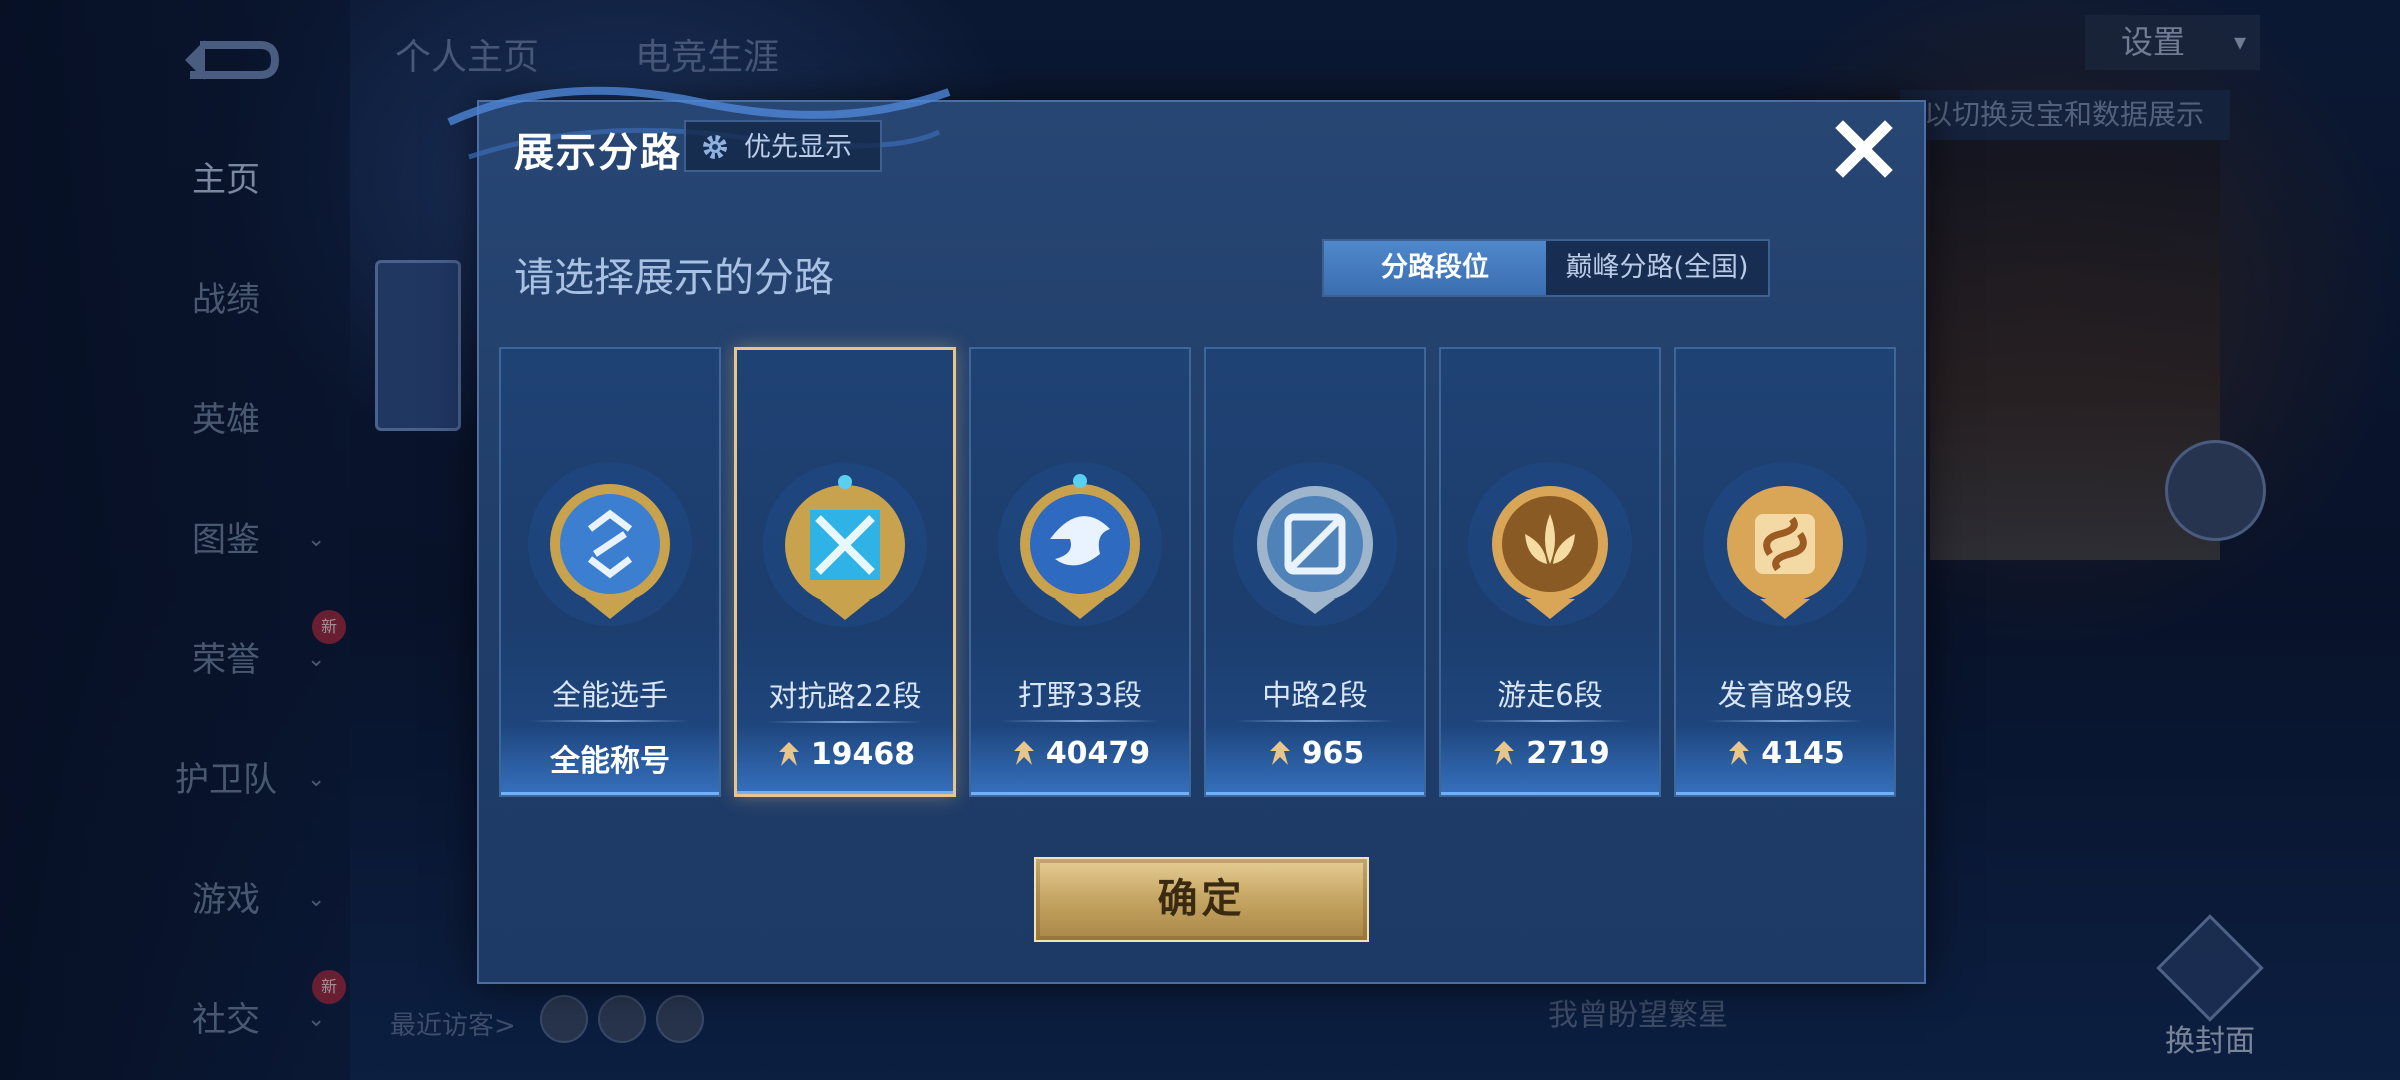 This screenshot has width=2400, height=1080. Describe the element at coordinates (798, 147) in the screenshot. I see `priority-display-label: 优先显示` at that location.